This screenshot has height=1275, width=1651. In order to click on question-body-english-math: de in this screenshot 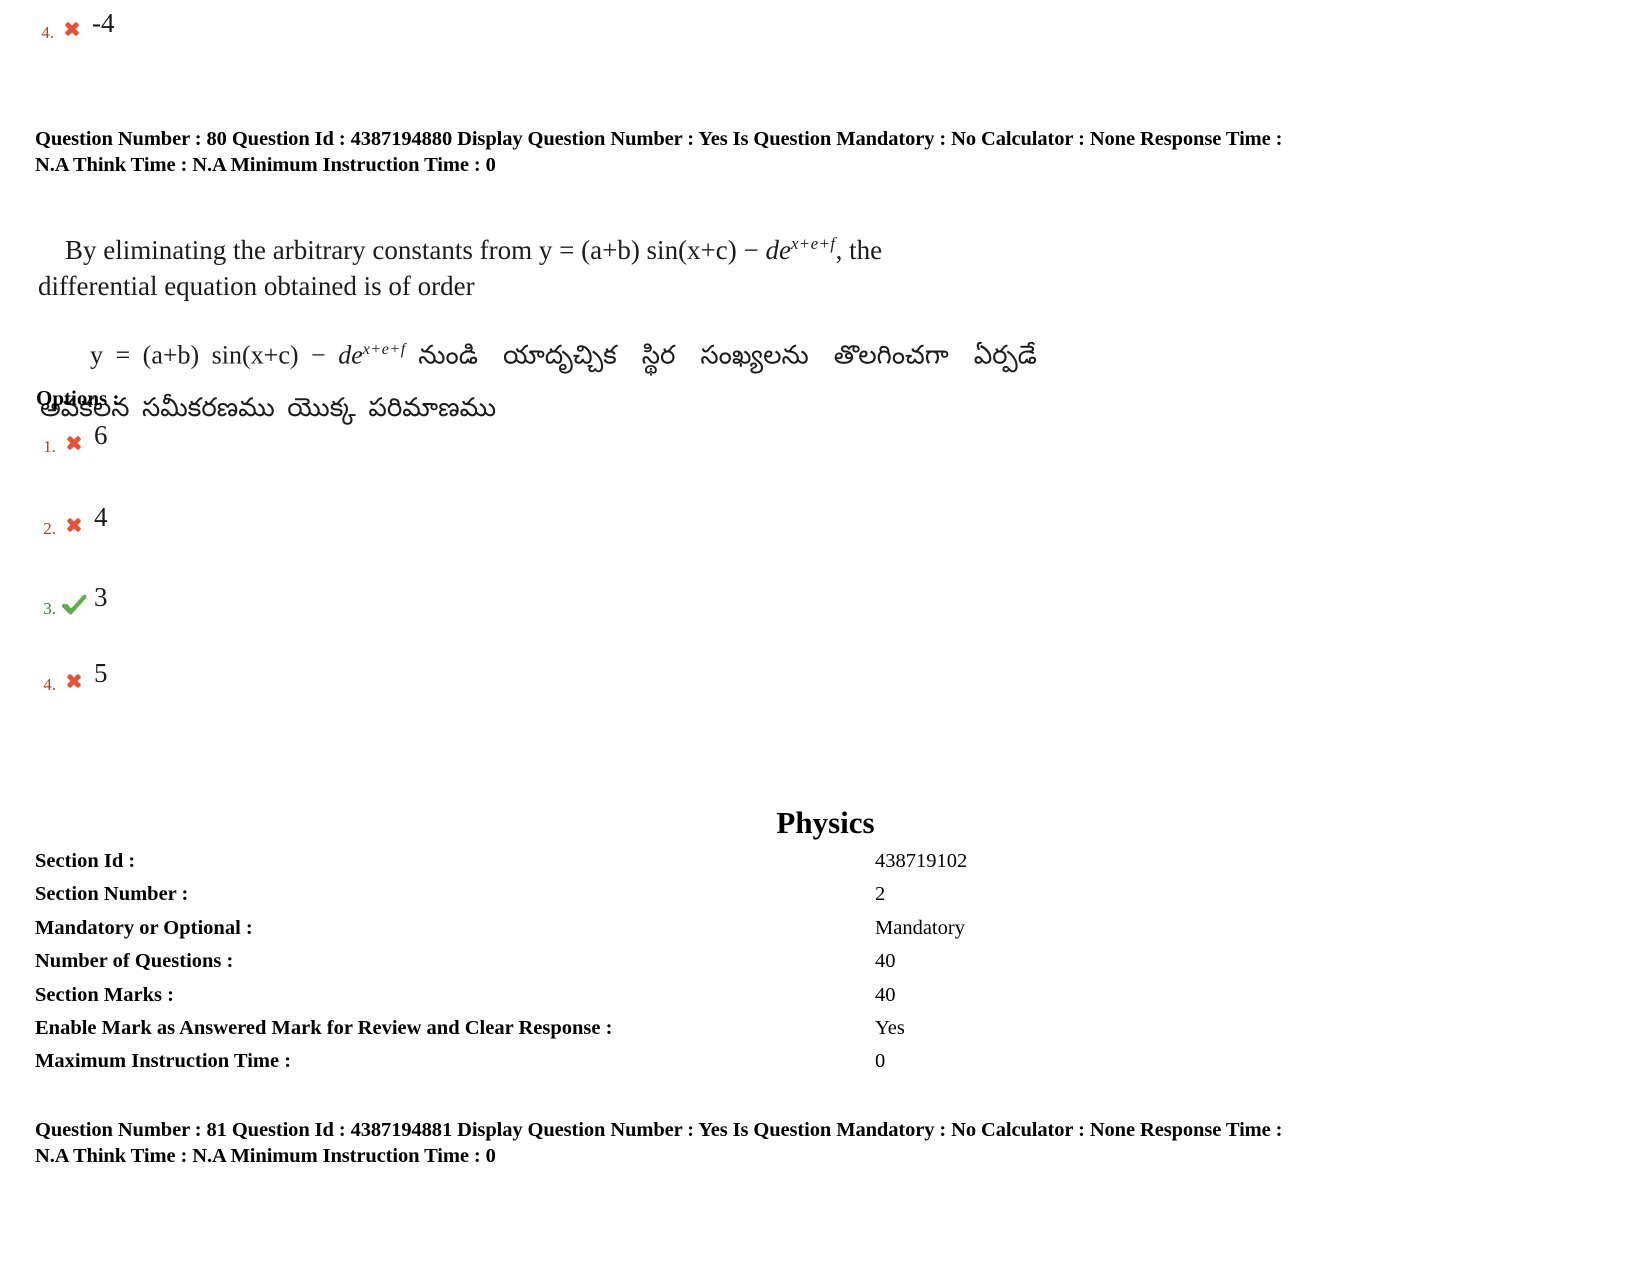, I will do `click(778, 250)`.